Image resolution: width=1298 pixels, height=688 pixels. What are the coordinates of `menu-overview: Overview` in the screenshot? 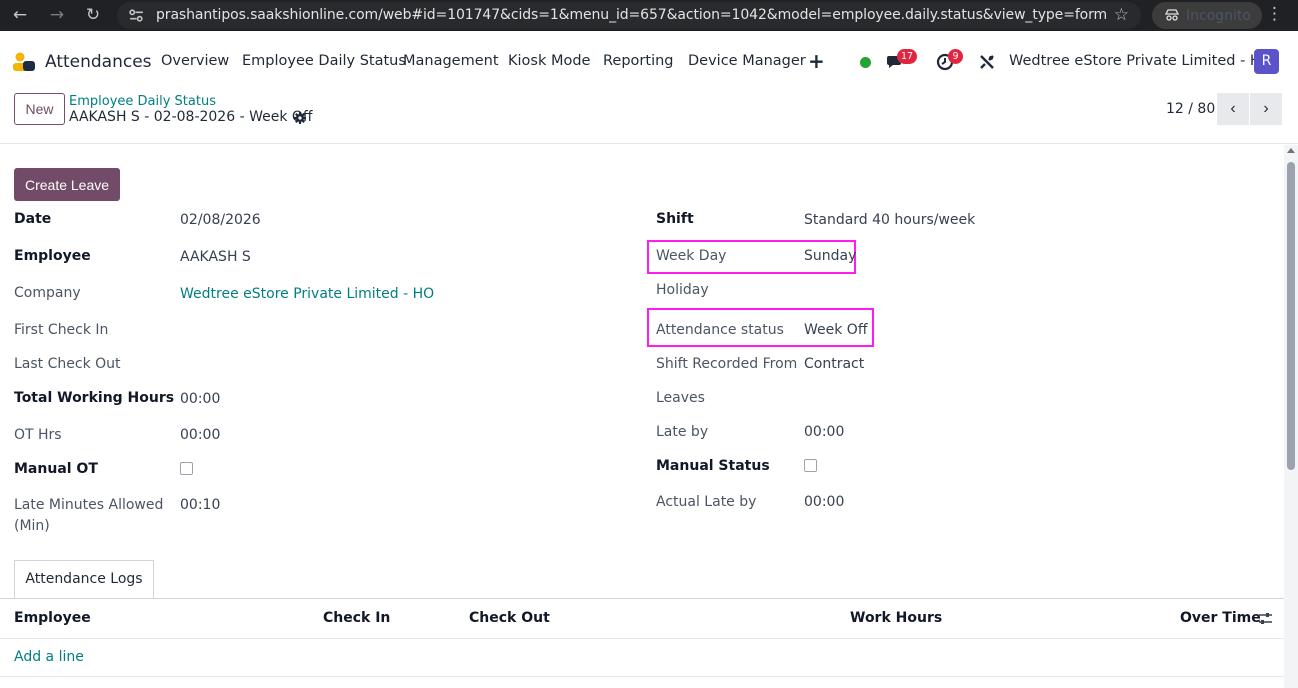 It's located at (195, 61).